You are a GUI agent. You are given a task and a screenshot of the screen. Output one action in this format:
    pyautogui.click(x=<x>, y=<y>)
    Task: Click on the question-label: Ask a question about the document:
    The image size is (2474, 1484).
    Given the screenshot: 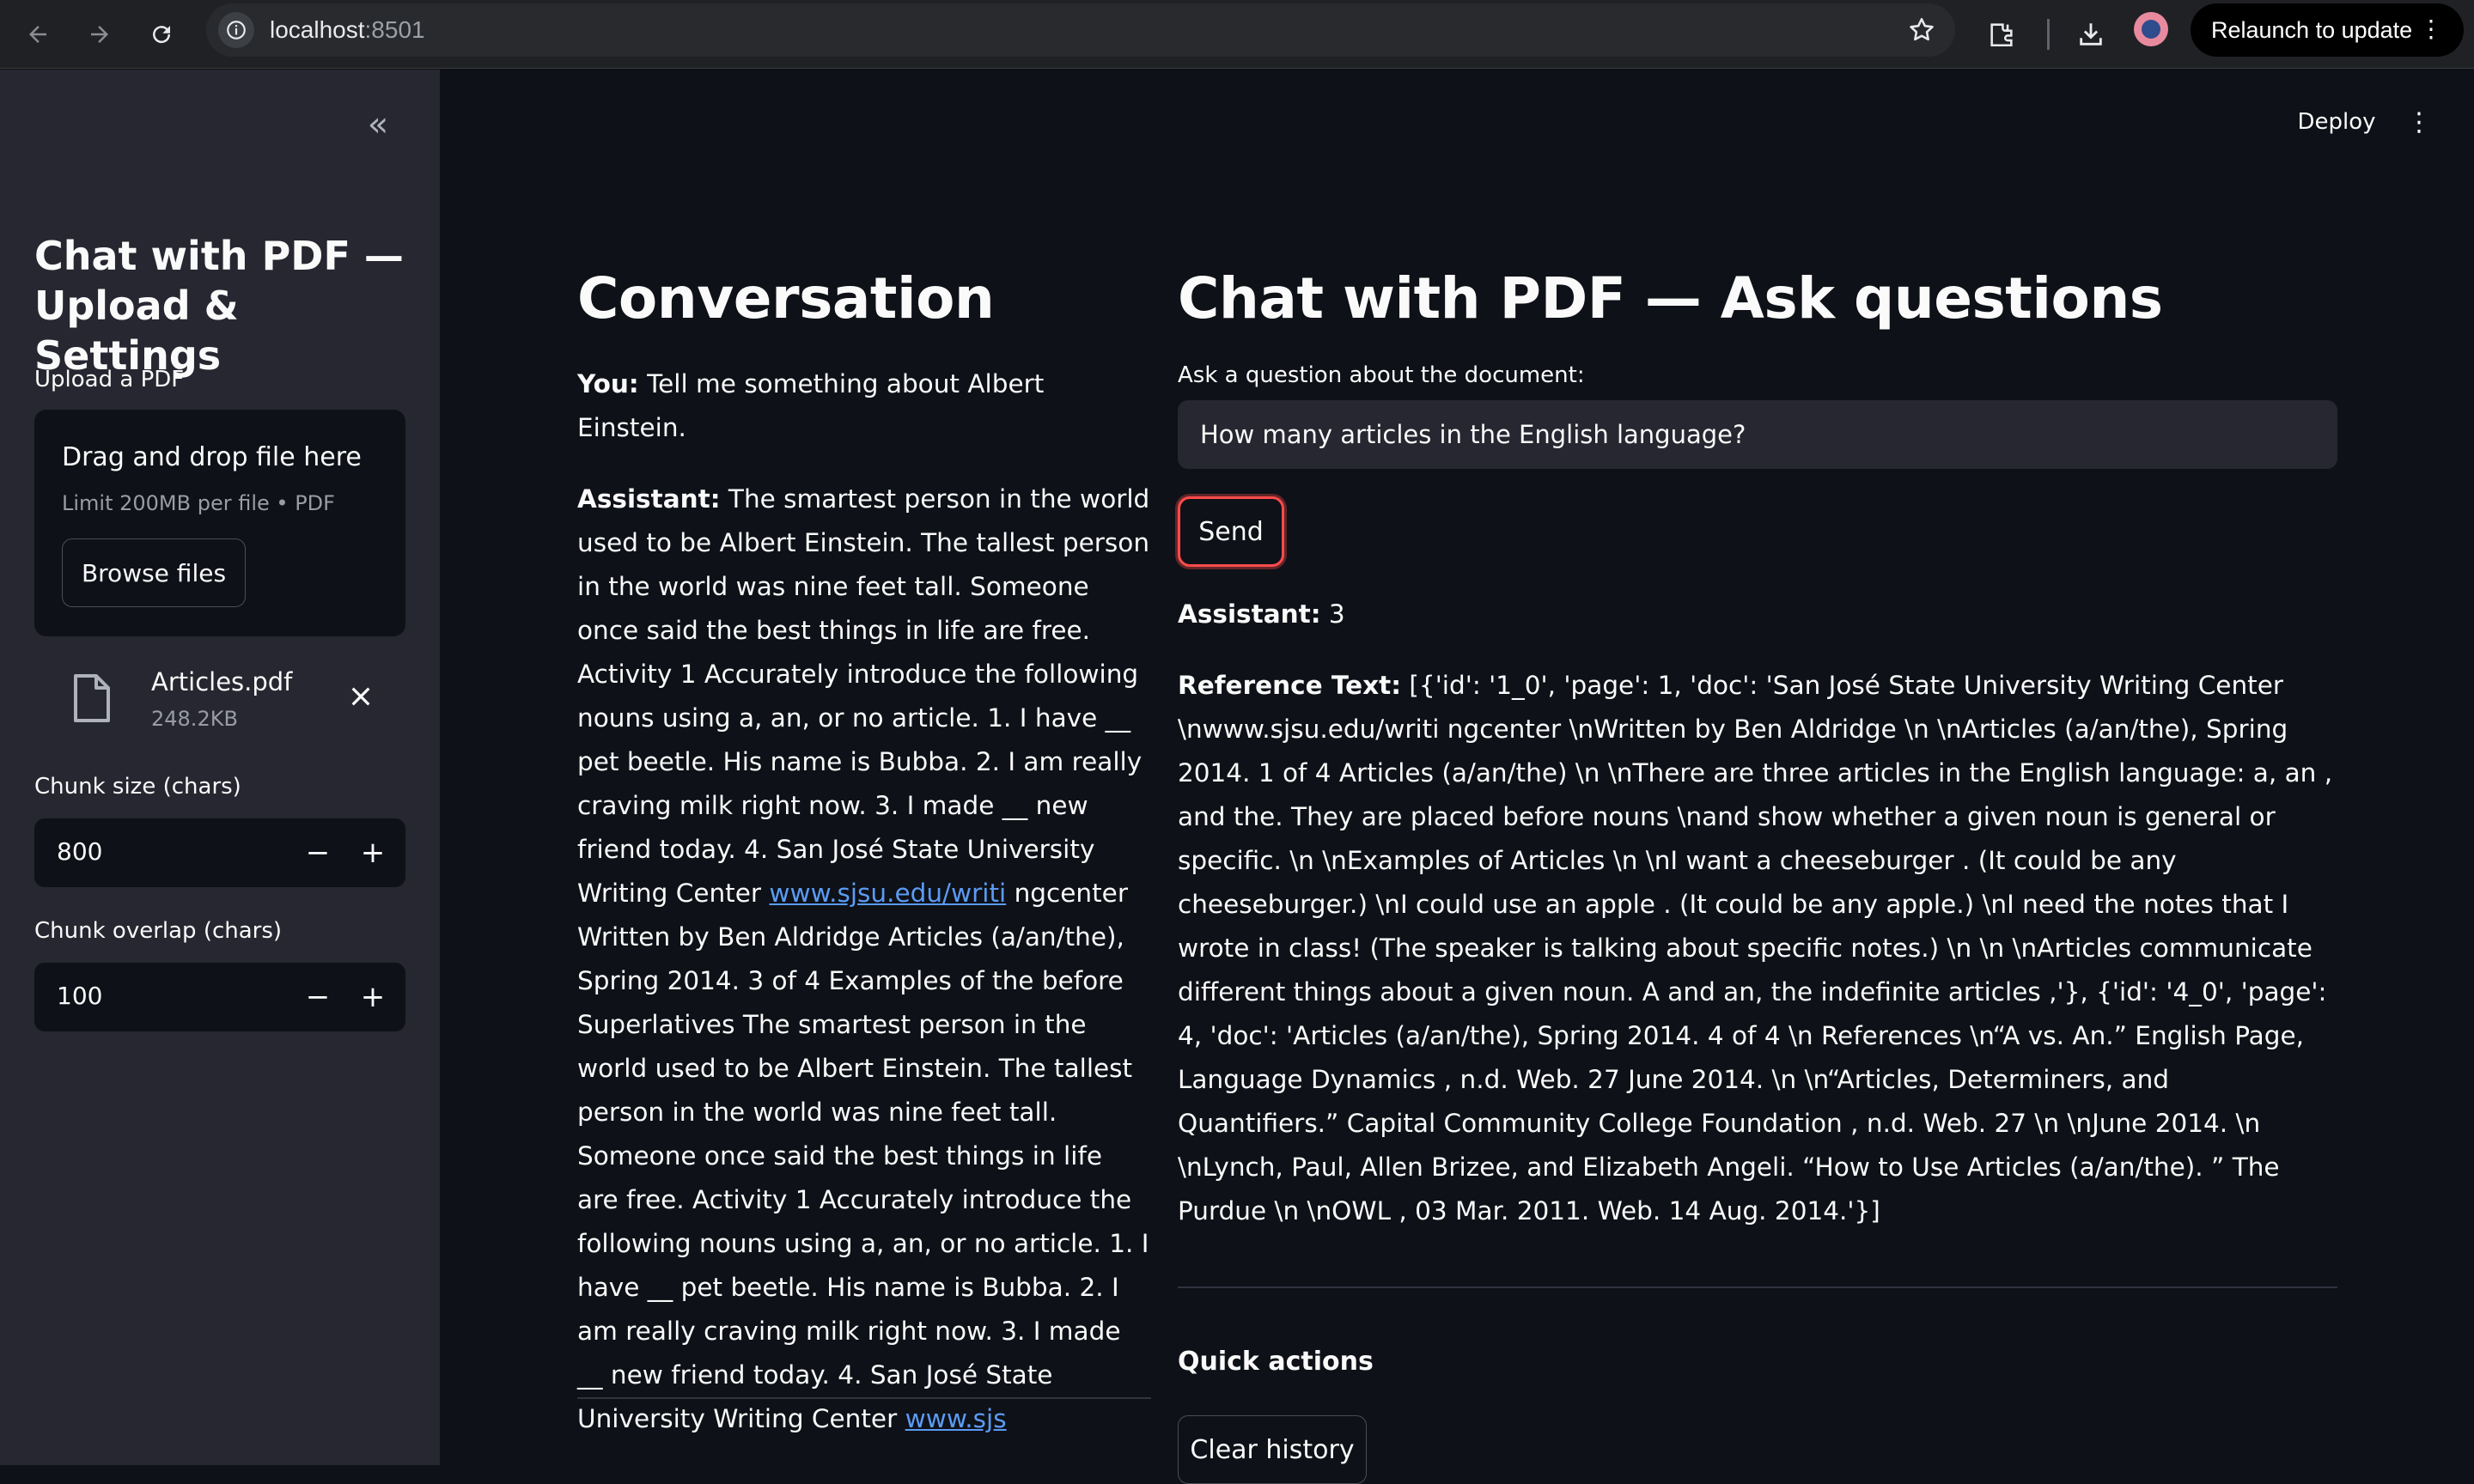 What is the action you would take?
    pyautogui.click(x=1381, y=375)
    